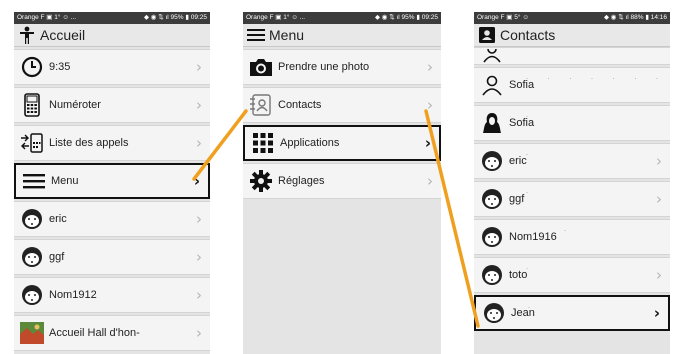  Describe the element at coordinates (533, 237) in the screenshot. I see `list-item-label: Nom1916` at that location.